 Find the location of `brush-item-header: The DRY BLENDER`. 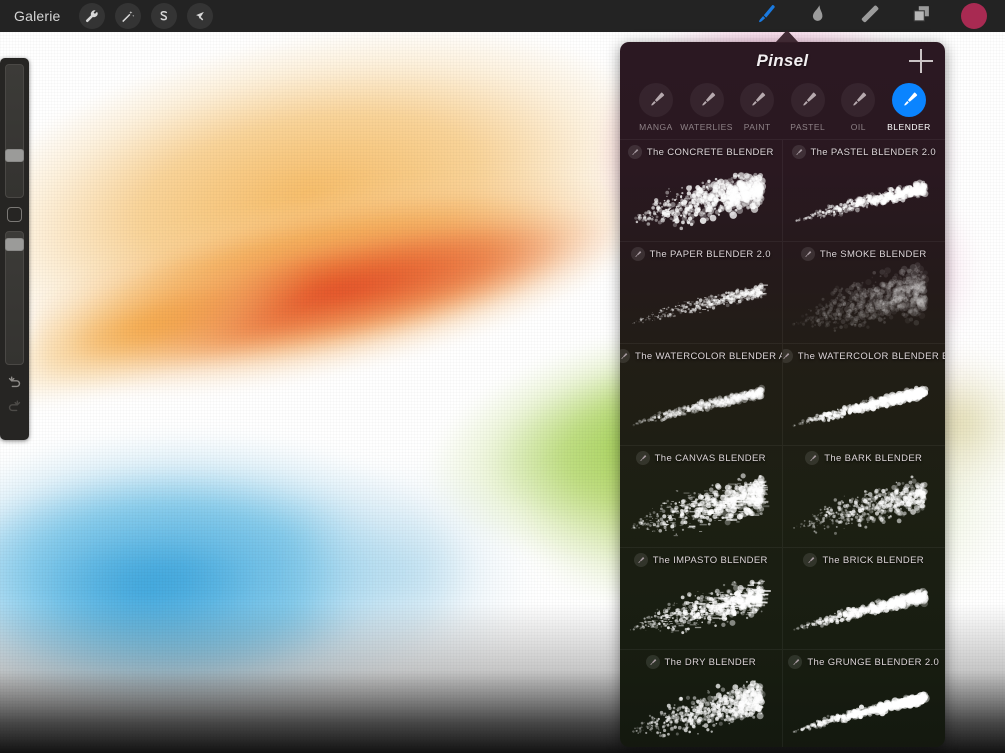

brush-item-header: The DRY BLENDER is located at coordinates (701, 659).